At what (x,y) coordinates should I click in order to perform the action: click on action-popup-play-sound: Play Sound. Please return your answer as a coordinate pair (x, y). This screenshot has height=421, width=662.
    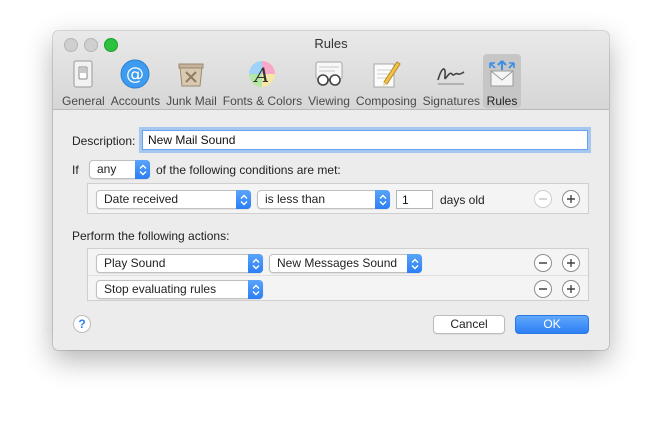
    Looking at the image, I should click on (179, 263).